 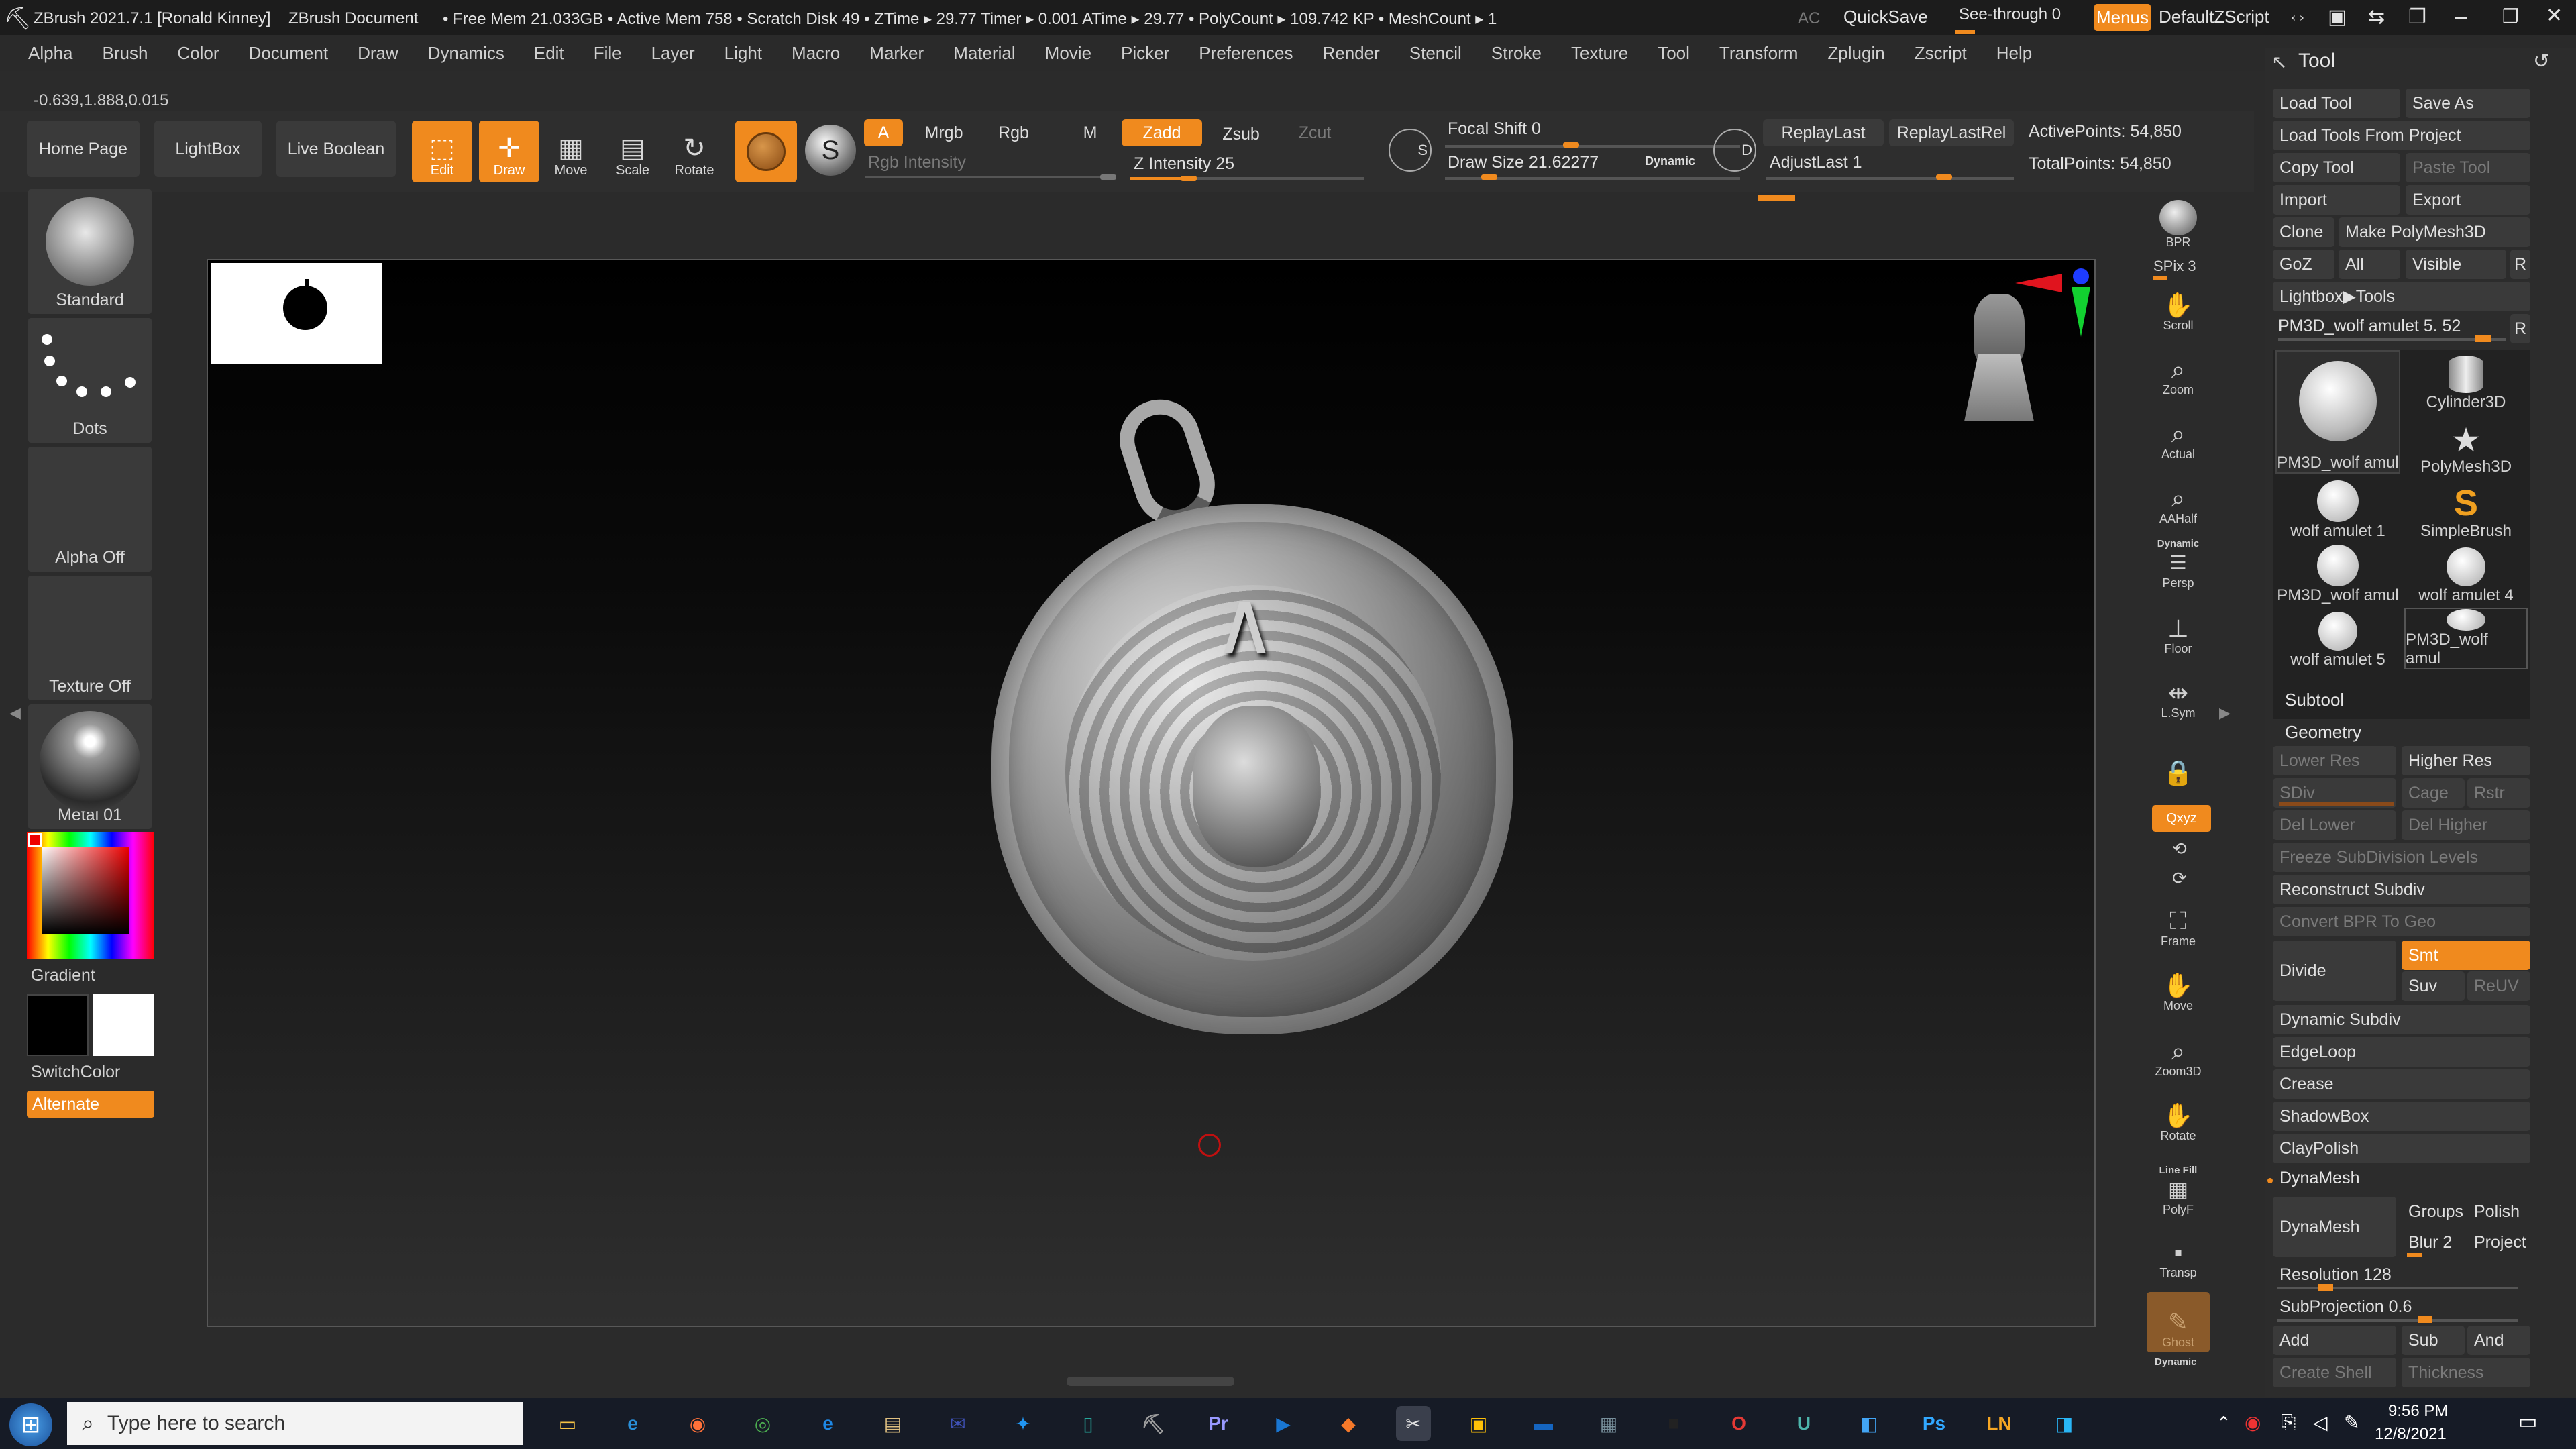 I want to click on menu-brush: Brush, so click(x=125, y=53).